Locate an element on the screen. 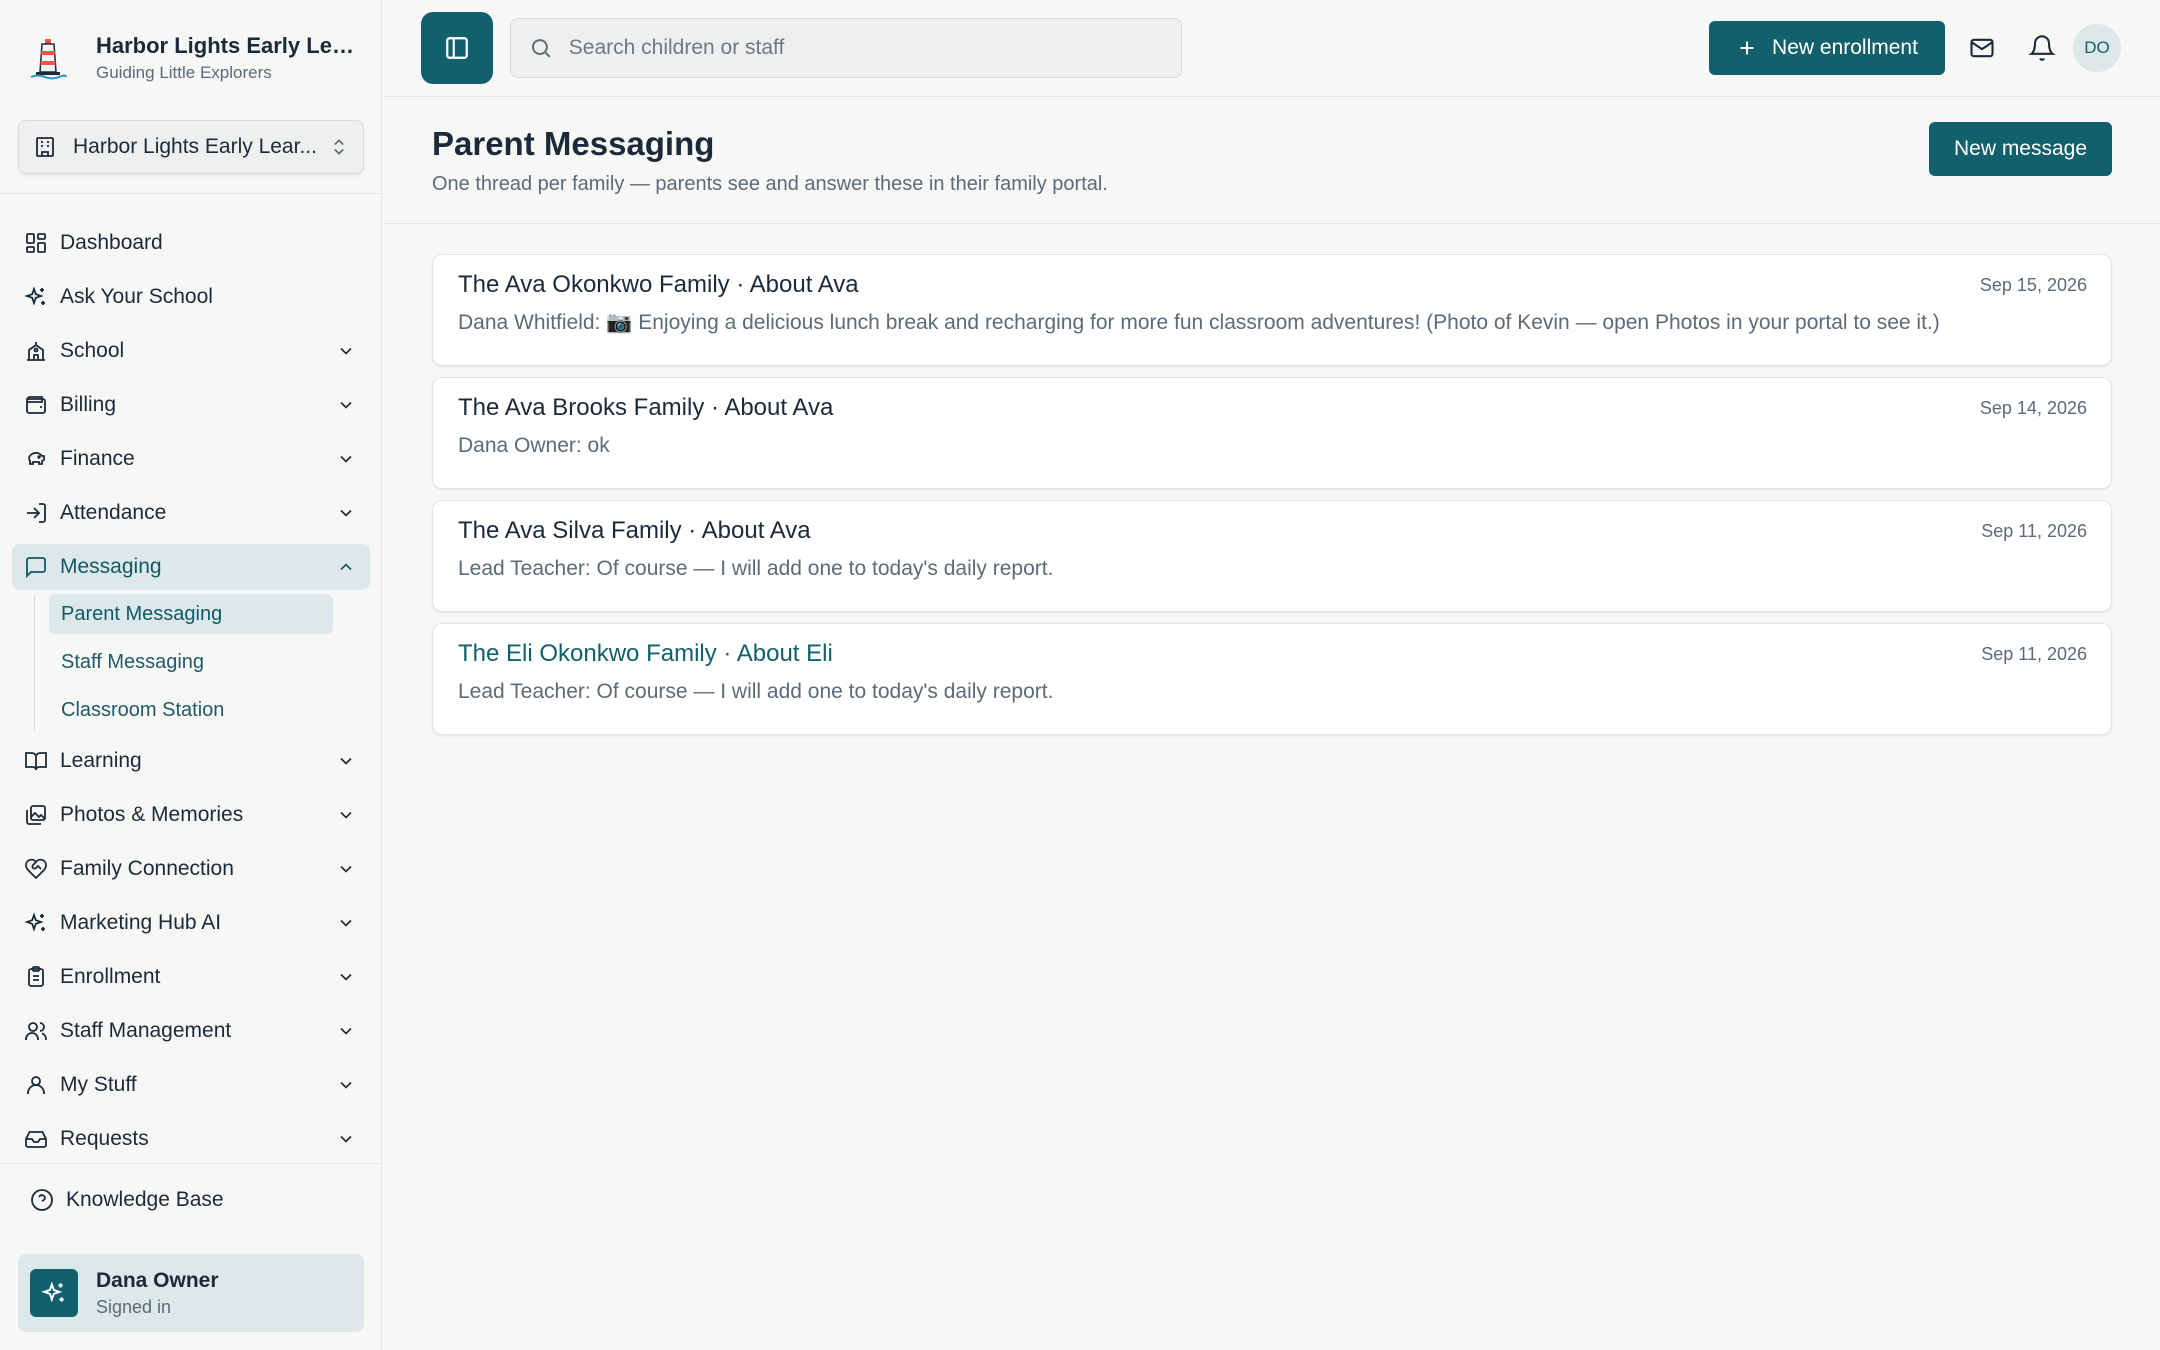  sidebar-item-learning: Learning is located at coordinates (191, 761).